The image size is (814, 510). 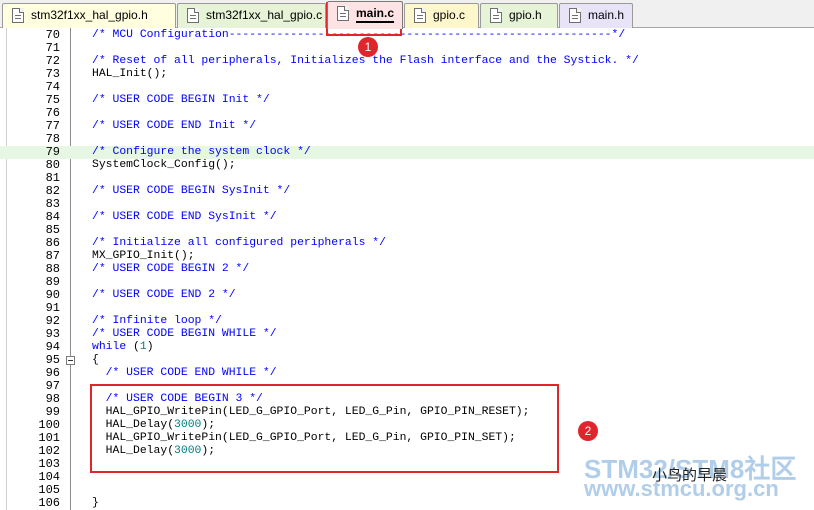 I want to click on highlight-box-user-code, so click(x=324, y=428).